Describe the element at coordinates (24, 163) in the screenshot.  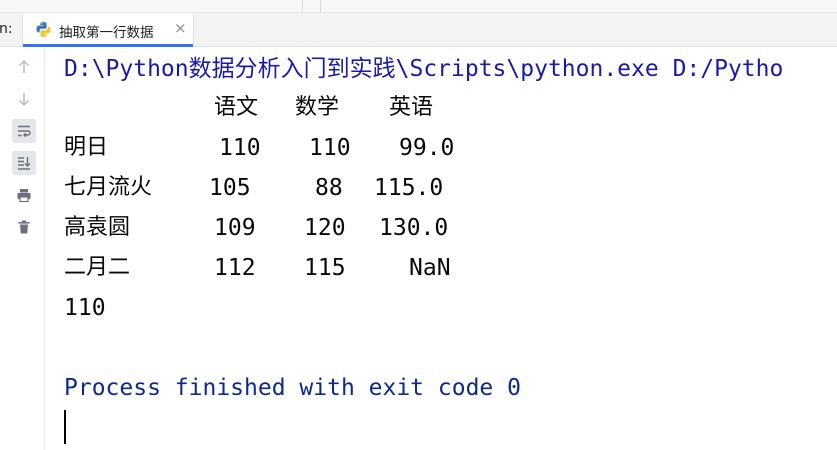
I see `scroll-to-end-icon` at that location.